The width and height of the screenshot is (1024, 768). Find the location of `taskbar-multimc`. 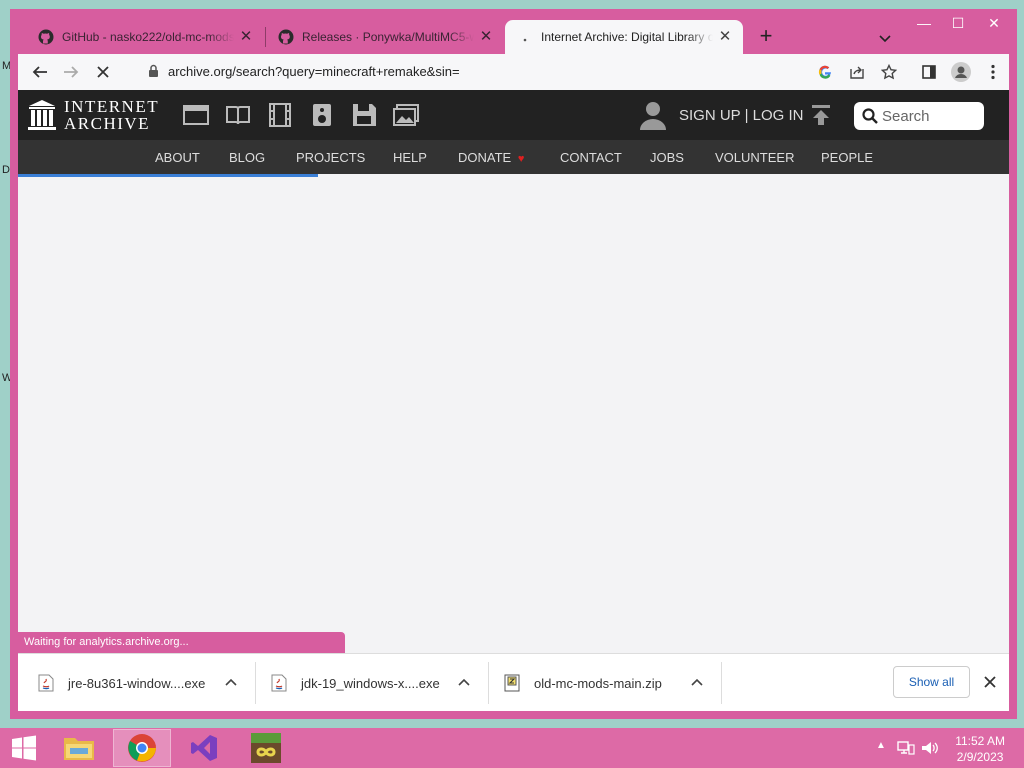

taskbar-multimc is located at coordinates (266, 748).